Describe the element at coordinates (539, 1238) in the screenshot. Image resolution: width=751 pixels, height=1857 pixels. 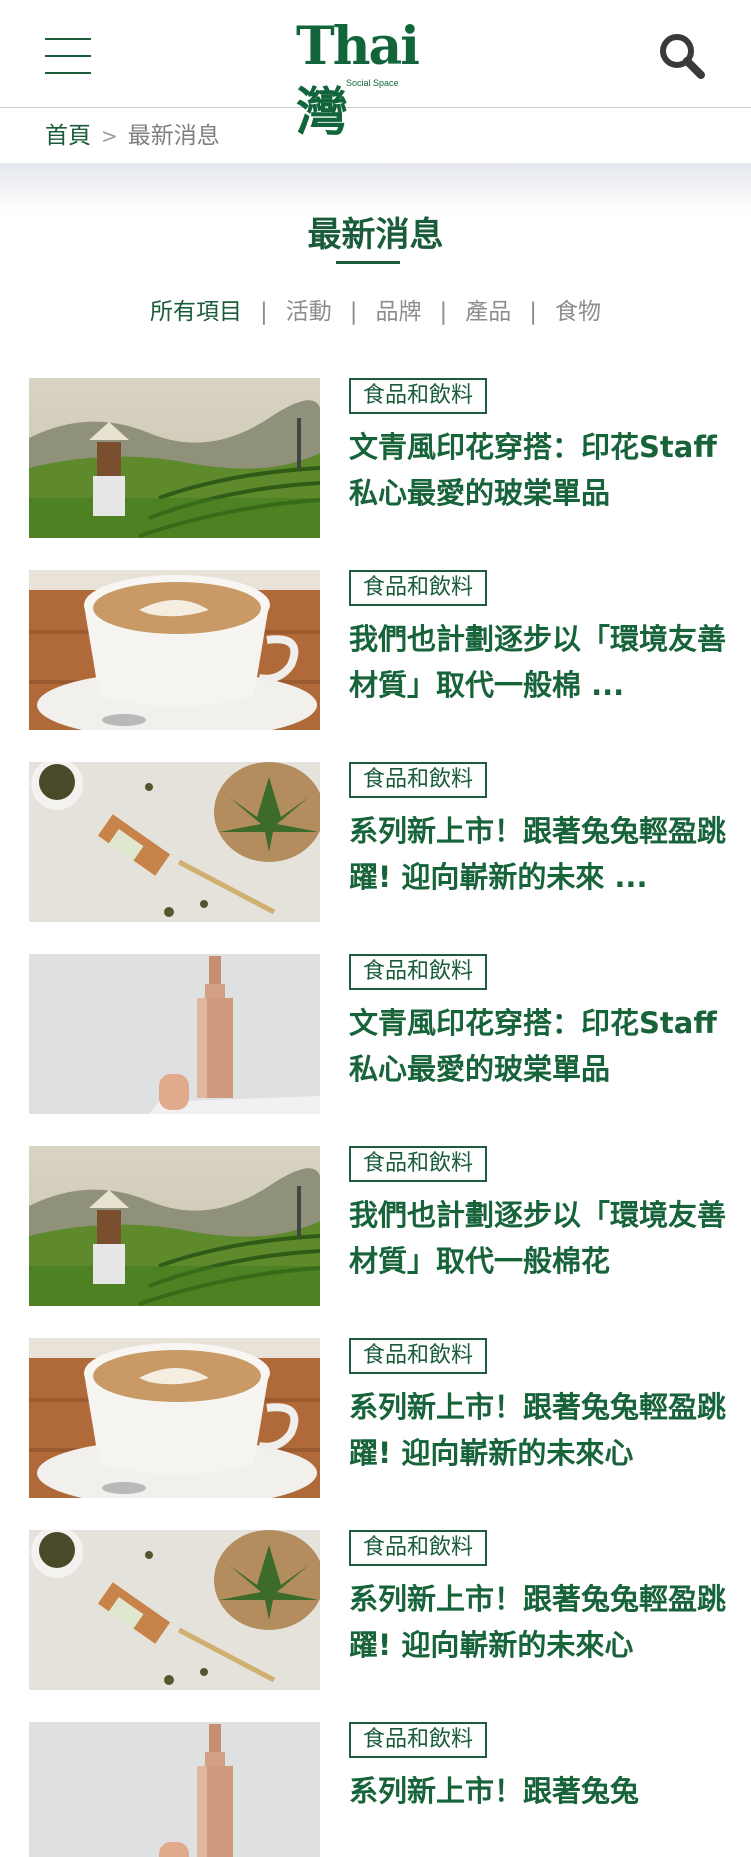
I see `article-title: 我們也計劃逐步以「環境友善材質」取代一般棉花` at that location.